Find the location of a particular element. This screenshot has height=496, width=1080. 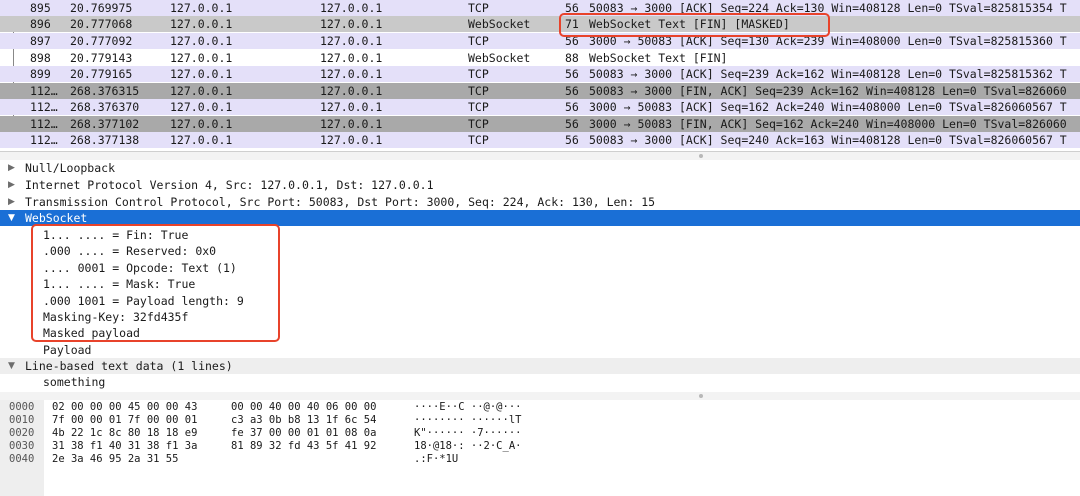

ws-field-masked-payload: Masked payload is located at coordinates (540, 333).